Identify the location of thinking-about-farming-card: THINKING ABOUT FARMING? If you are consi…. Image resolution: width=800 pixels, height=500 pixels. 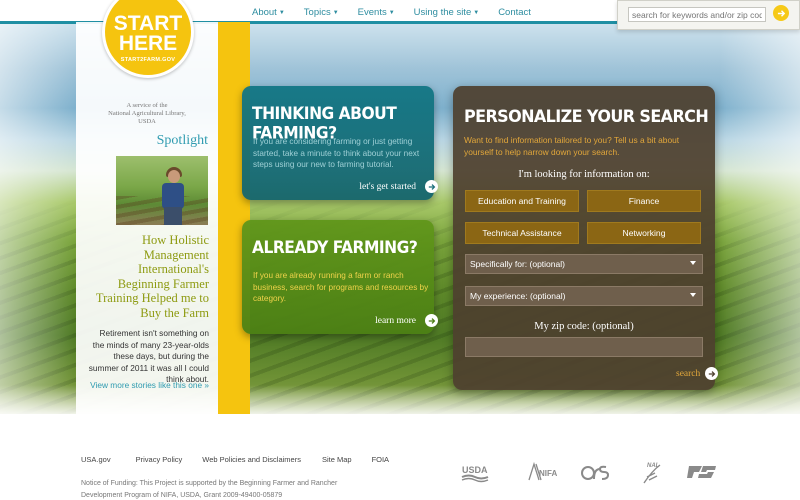
(338, 143).